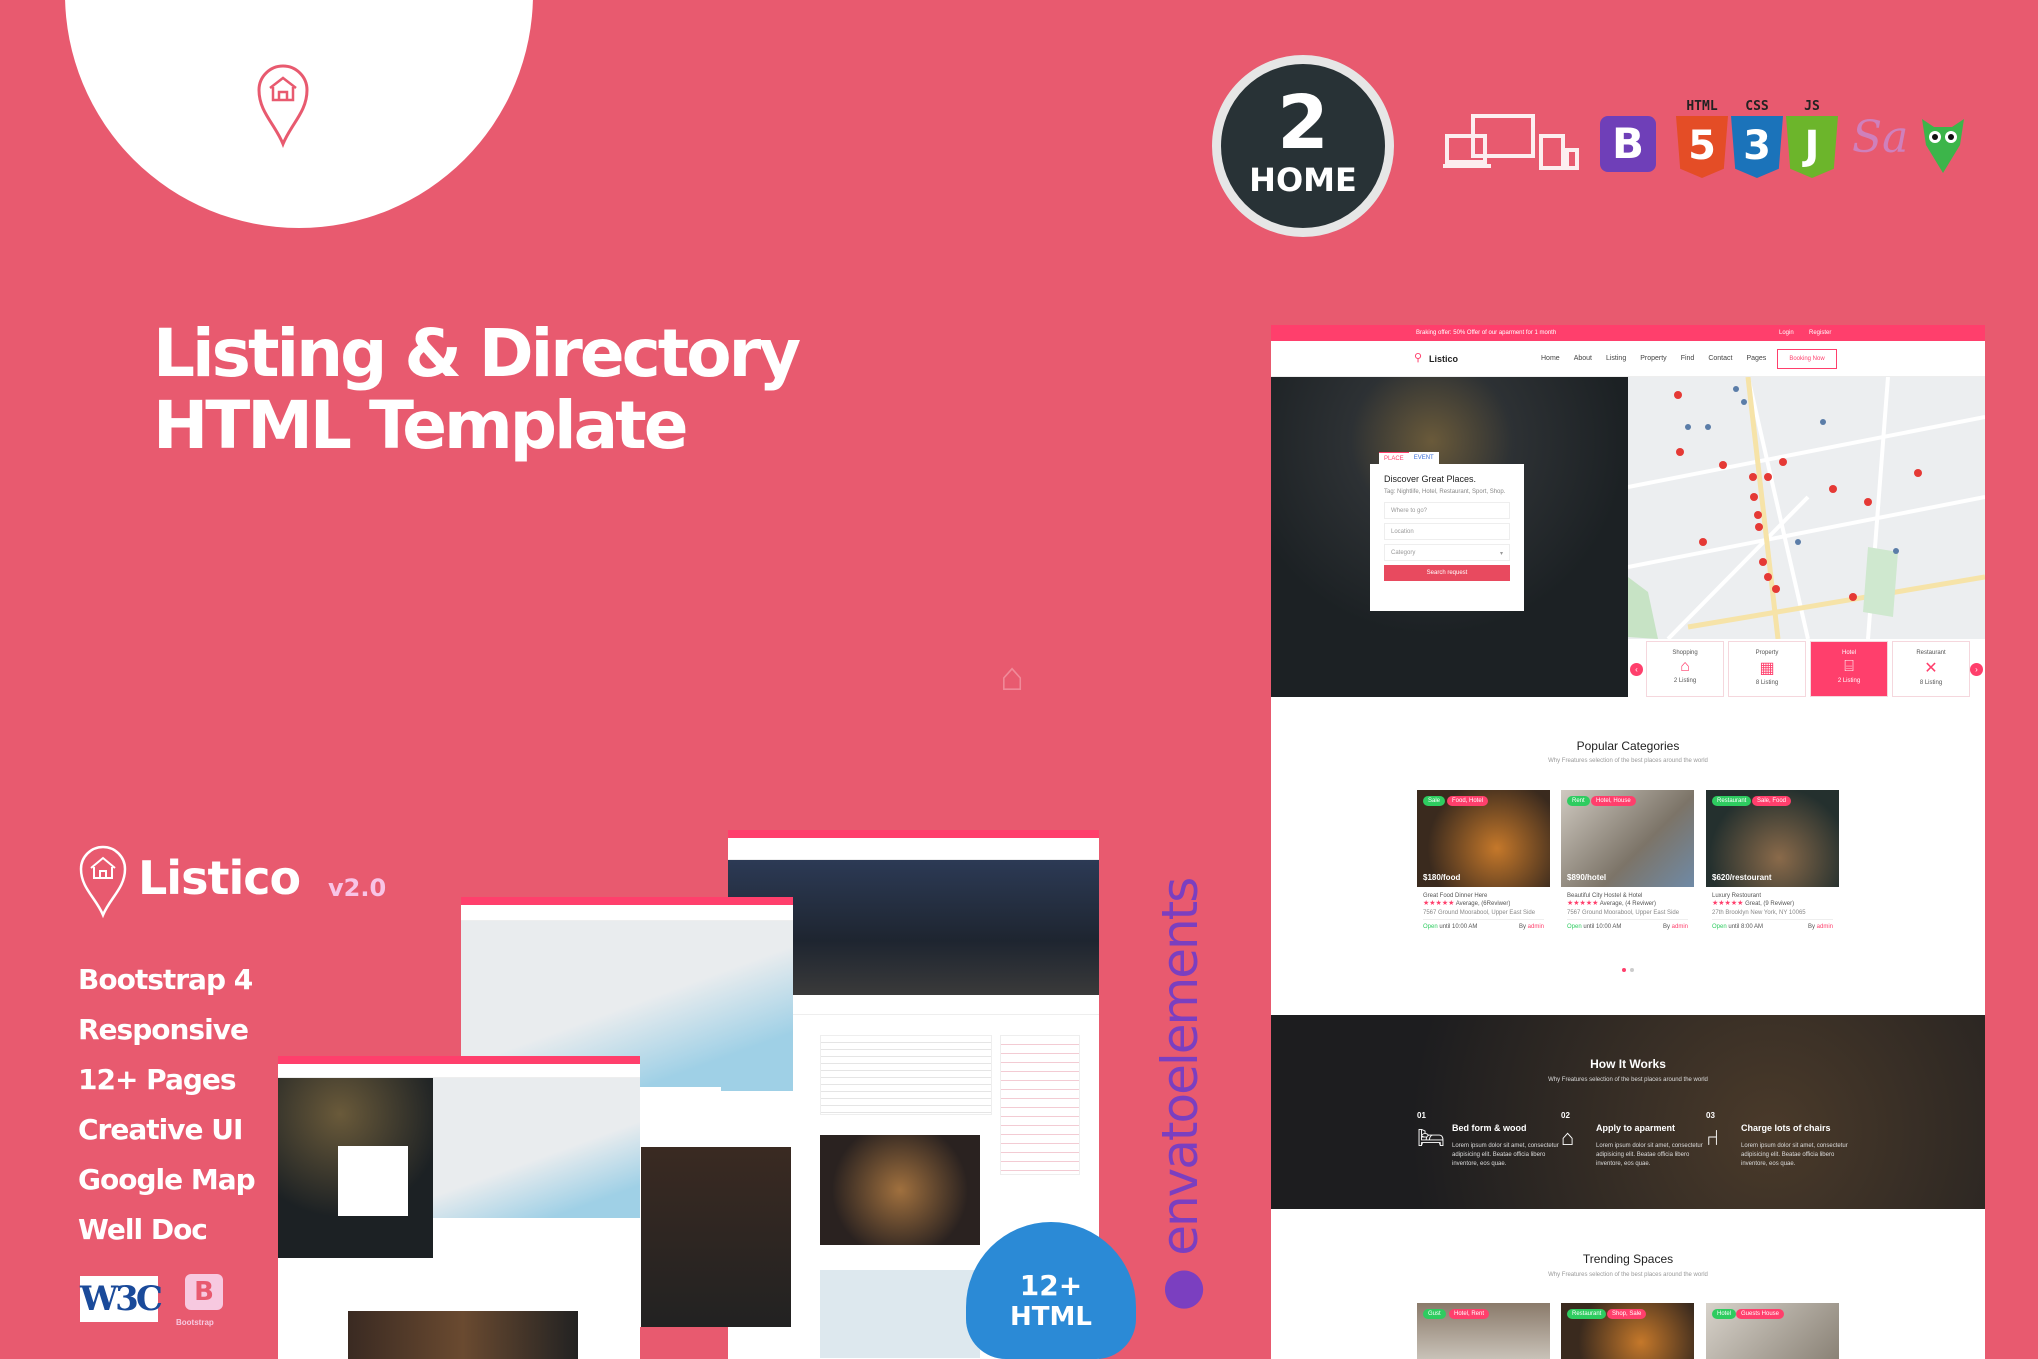 The width and height of the screenshot is (2038, 1359). I want to click on step-number: 01, so click(1421, 1115).